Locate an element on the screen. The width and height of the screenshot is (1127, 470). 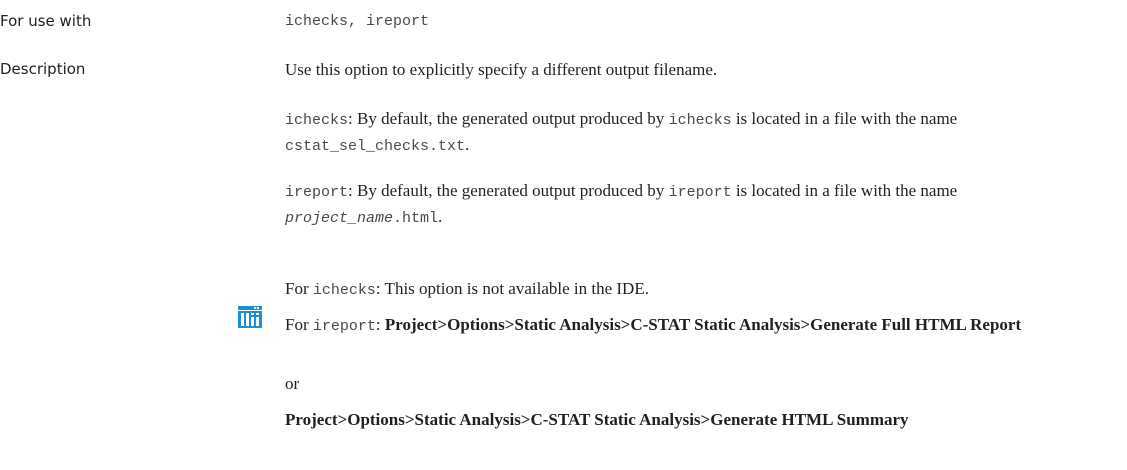
ichecks-tool-name-2: ichecks is located at coordinates (700, 120).